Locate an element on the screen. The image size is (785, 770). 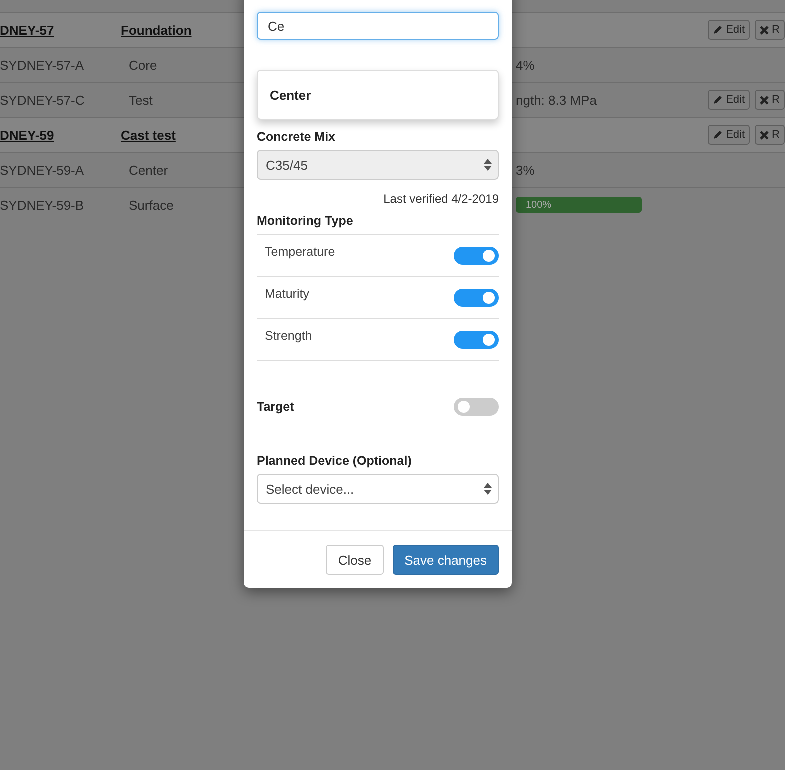
table-cell: Cast test is located at coordinates (148, 135).